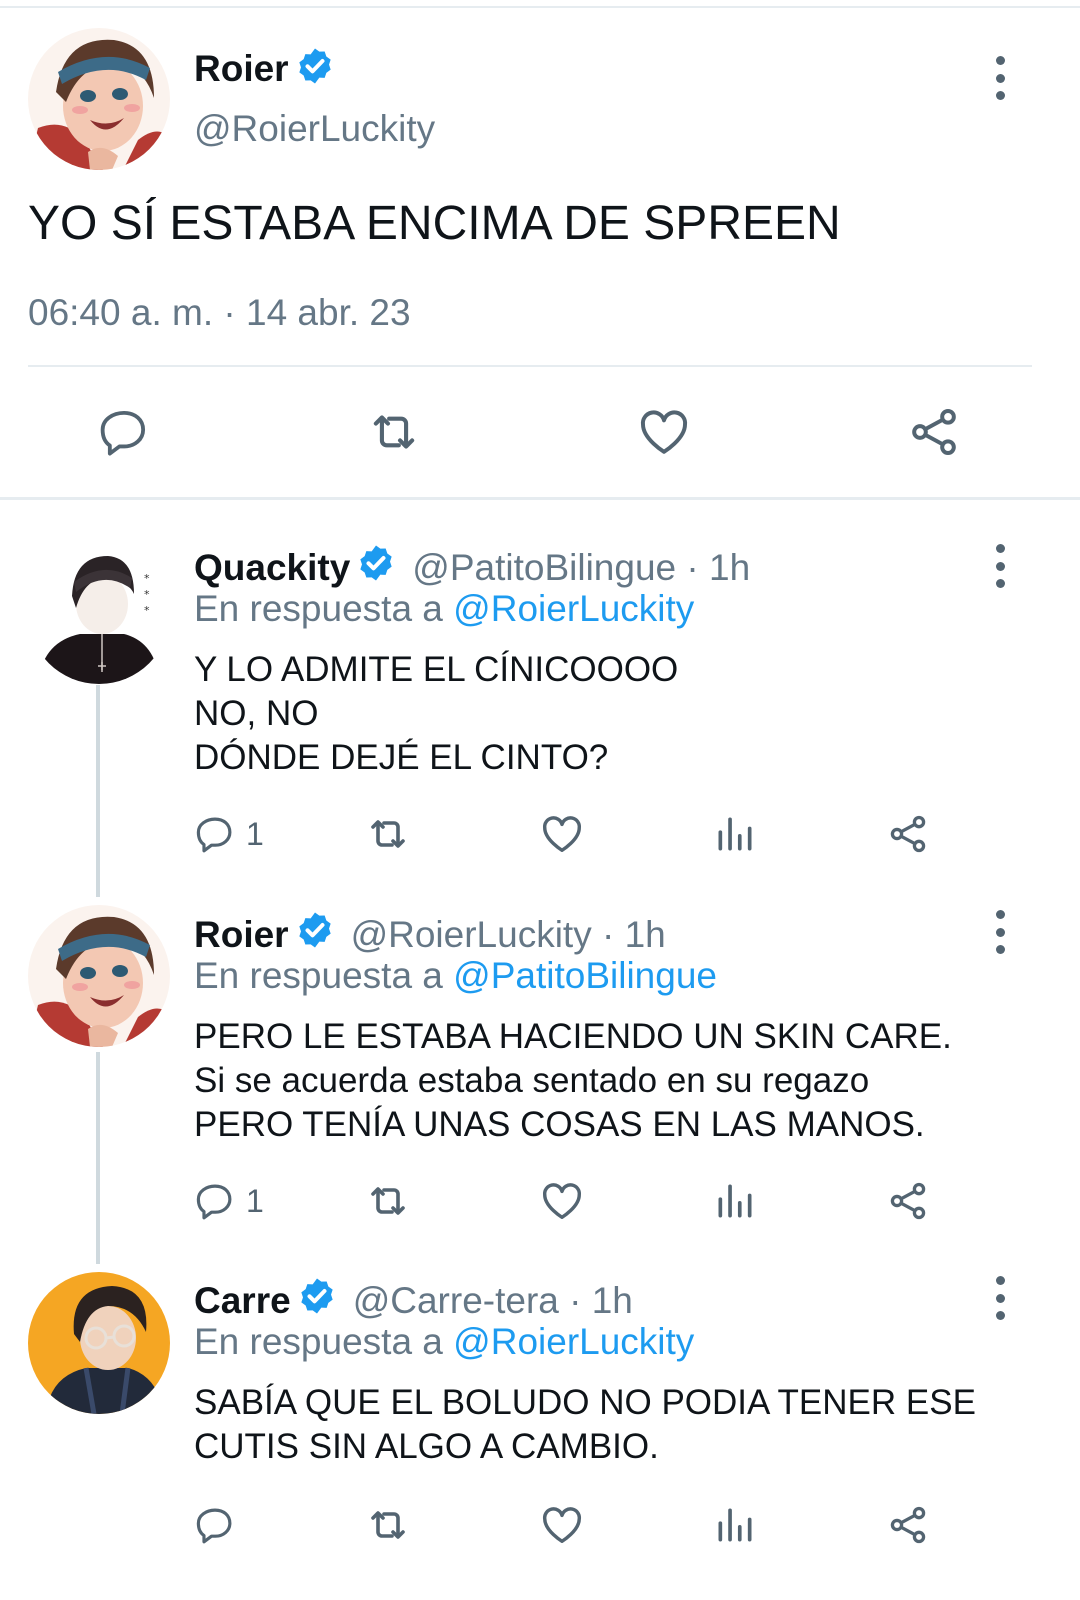 This screenshot has width=1080, height=1600. I want to click on reply-author-row: Carre @Carre-tera · 1h, so click(413, 1300).